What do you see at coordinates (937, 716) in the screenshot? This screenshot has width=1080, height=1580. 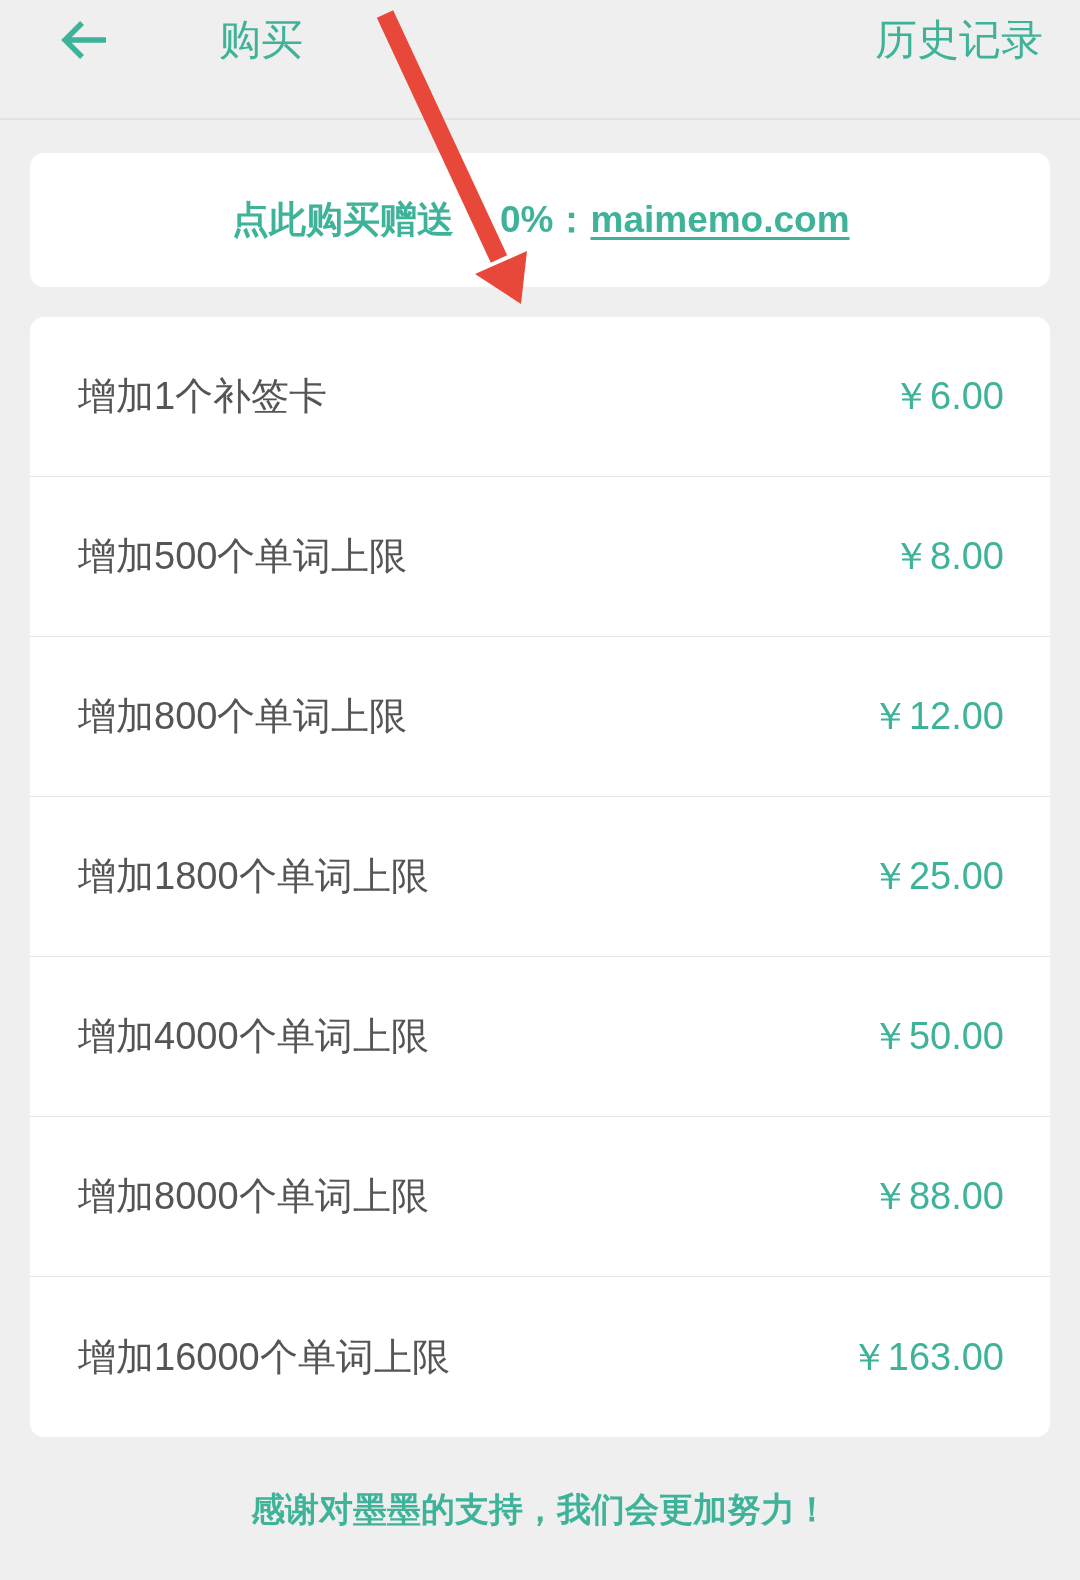 I see `product-price: ￥12.00` at bounding box center [937, 716].